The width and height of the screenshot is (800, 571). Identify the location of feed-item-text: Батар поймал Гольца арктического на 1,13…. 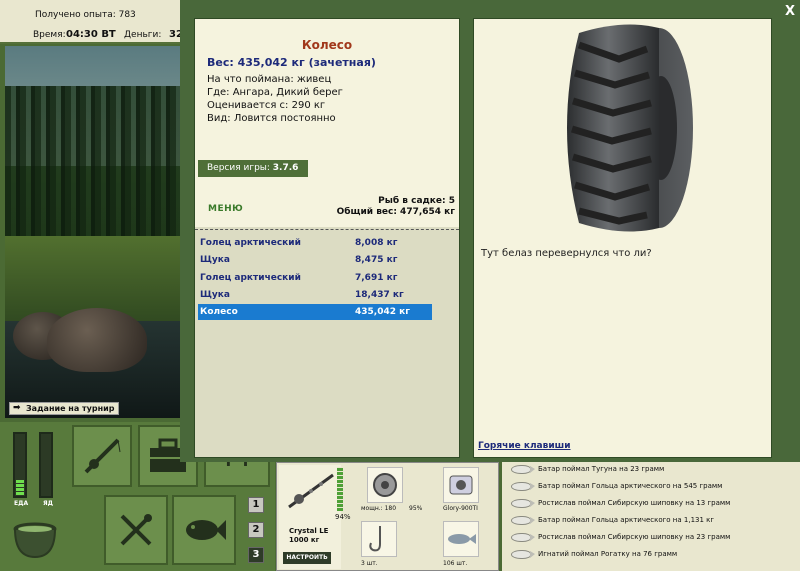
(626, 520).